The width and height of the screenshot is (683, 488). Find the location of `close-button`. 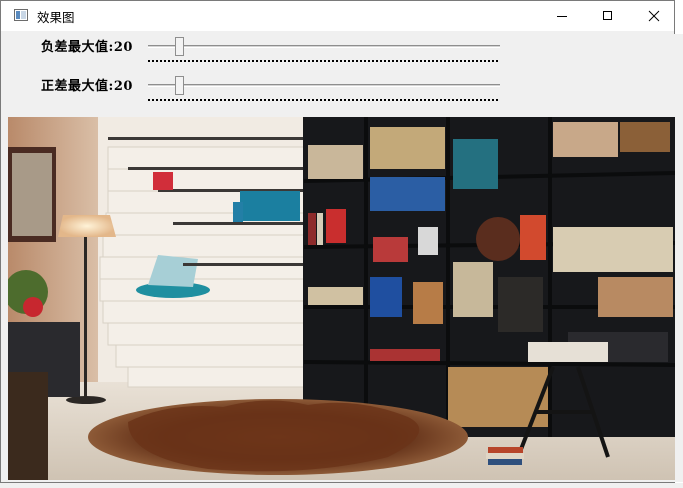

close-button is located at coordinates (654, 16).